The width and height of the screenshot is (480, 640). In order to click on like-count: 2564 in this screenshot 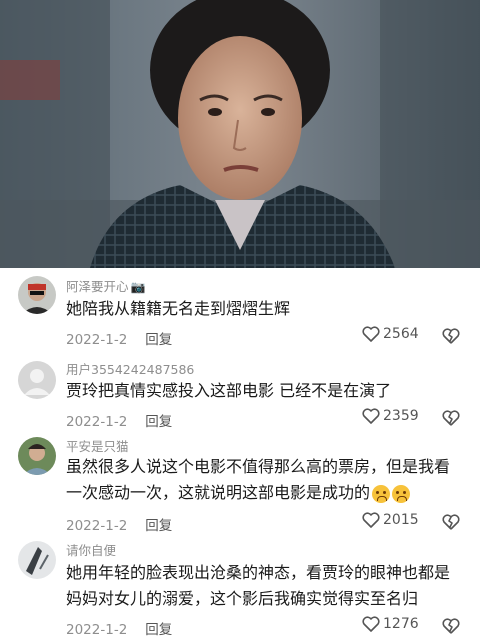, I will do `click(401, 334)`.